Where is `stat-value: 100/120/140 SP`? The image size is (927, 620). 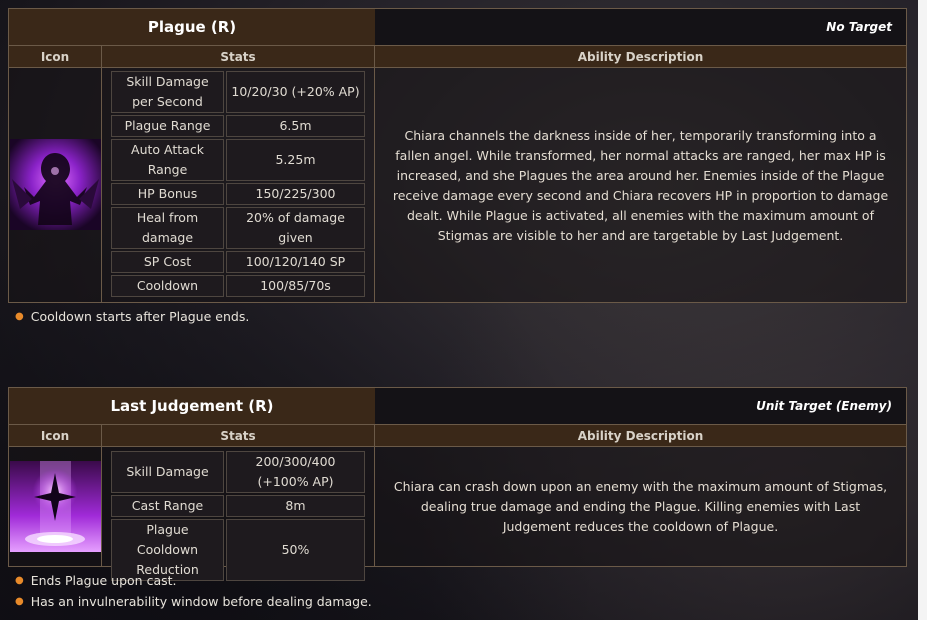 stat-value: 100/120/140 SP is located at coordinates (295, 262).